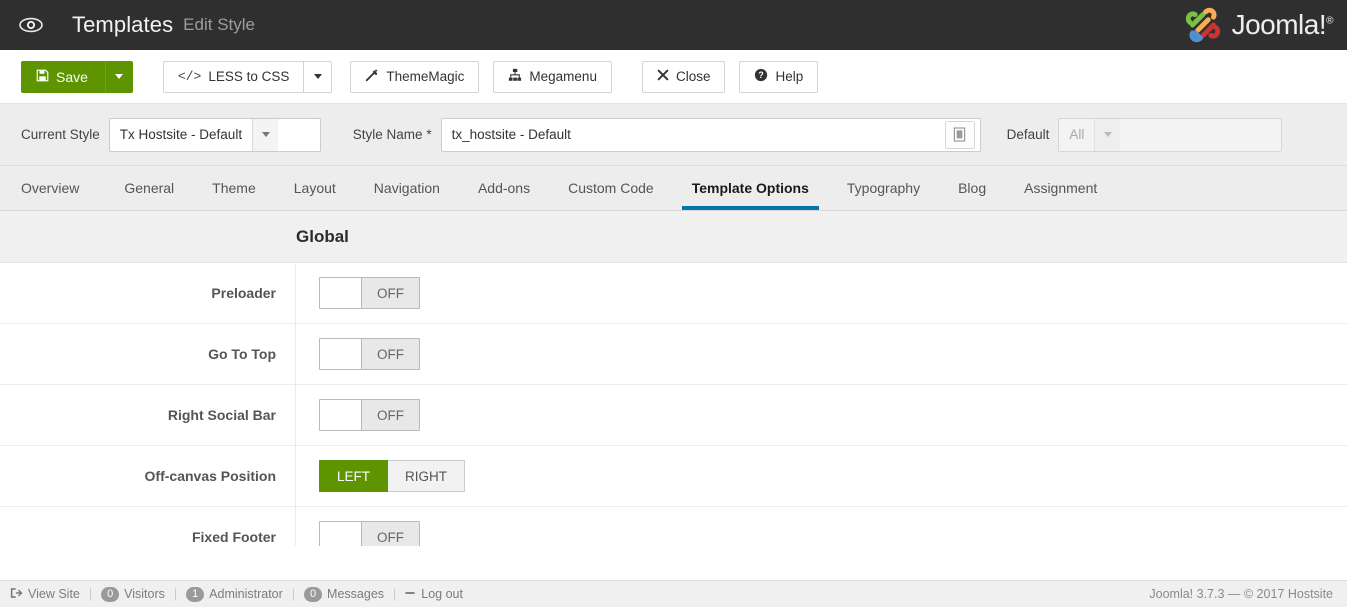 This screenshot has height=607, width=1347. Describe the element at coordinates (673, 415) in the screenshot. I see `form-row-right-social-bar: Right Social Bar OFF` at that location.